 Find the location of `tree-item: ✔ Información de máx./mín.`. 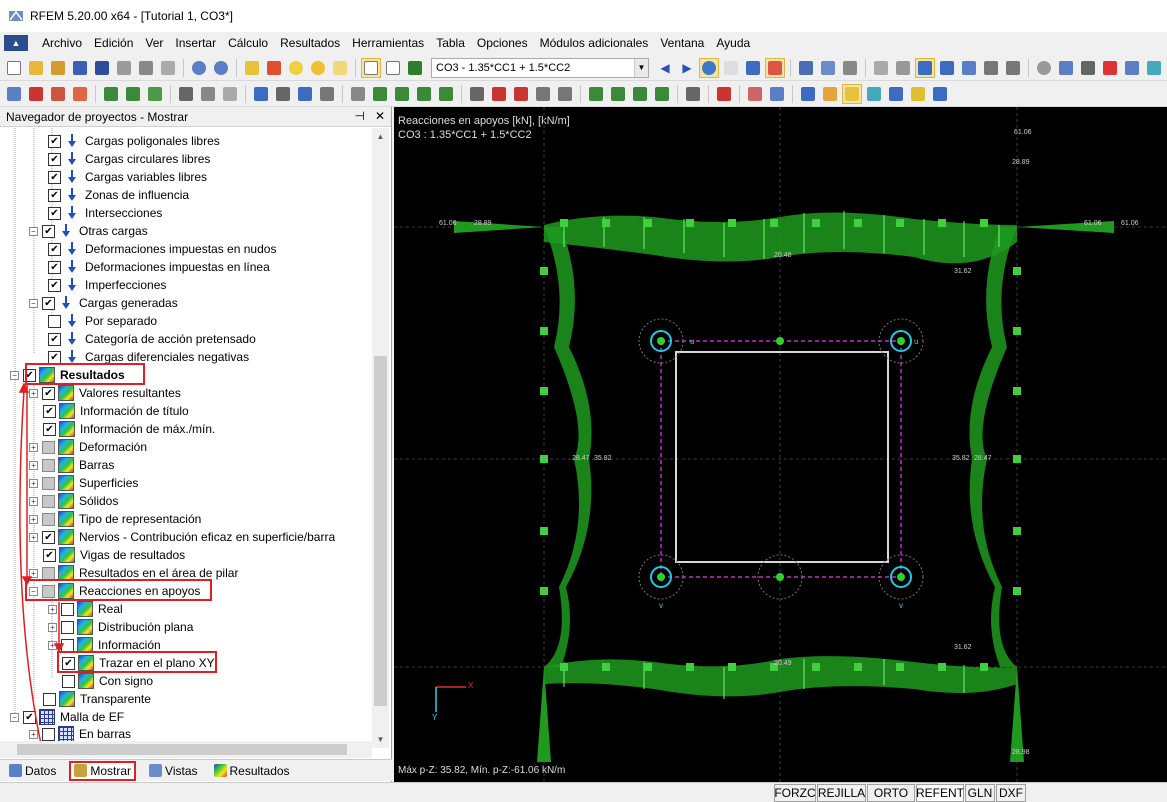

tree-item: ✔ Información de máx./mín. is located at coordinates (129, 429).